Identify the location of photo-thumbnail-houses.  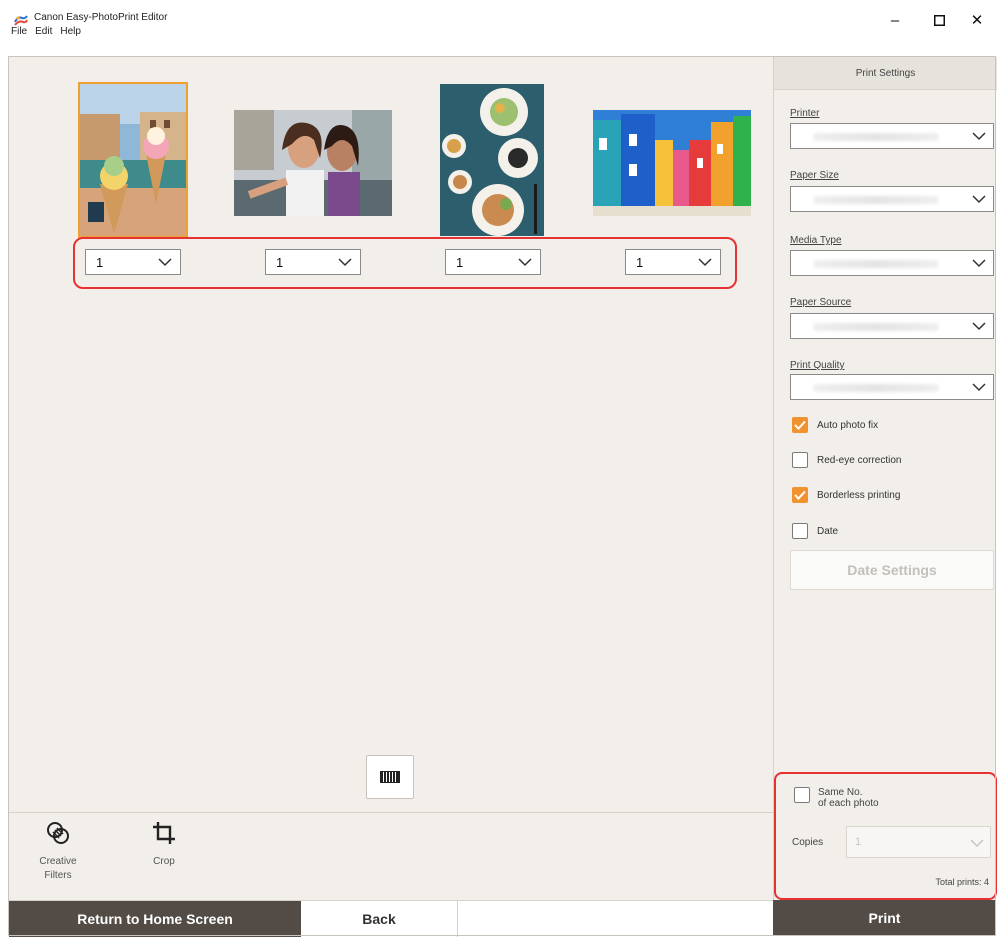
(672, 163).